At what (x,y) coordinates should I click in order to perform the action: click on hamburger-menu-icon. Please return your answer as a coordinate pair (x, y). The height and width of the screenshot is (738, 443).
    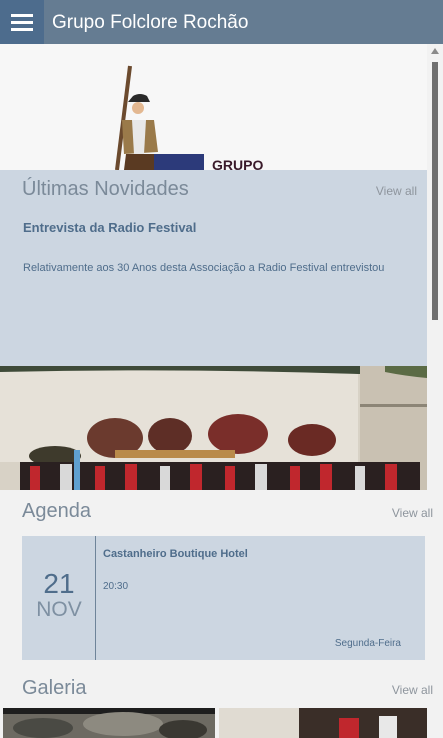
    Looking at the image, I should click on (22, 15).